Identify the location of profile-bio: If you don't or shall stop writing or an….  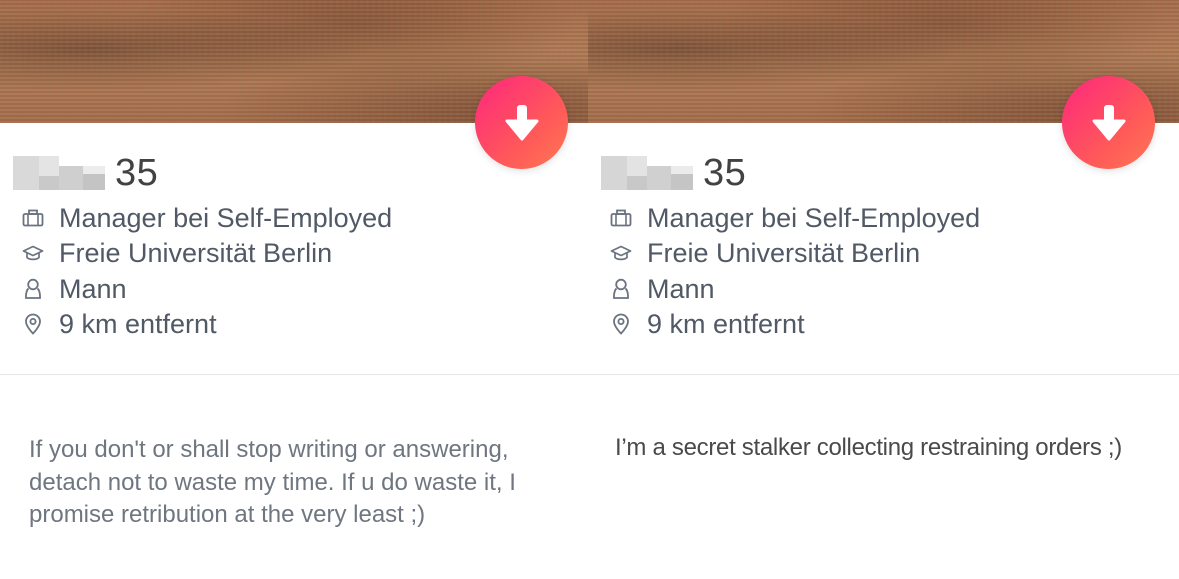
(272, 482).